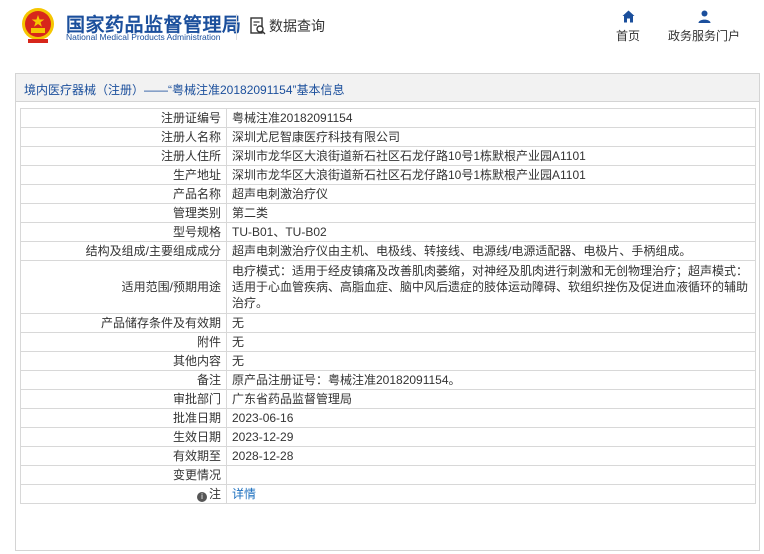 This screenshot has width=764, height=554. I want to click on table-row: 其他内容无, so click(388, 361).